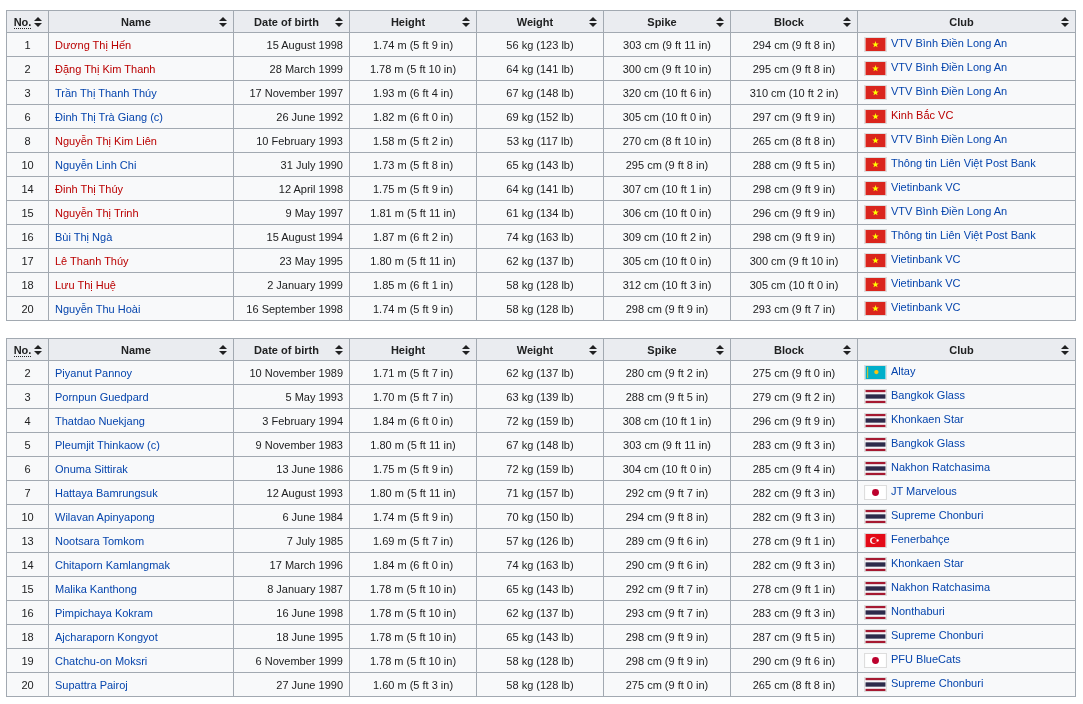 The width and height of the screenshot is (1083, 704). Describe the element at coordinates (794, 612) in the screenshot. I see `table-cell: 283 cm (9 ft 3 in)` at that location.